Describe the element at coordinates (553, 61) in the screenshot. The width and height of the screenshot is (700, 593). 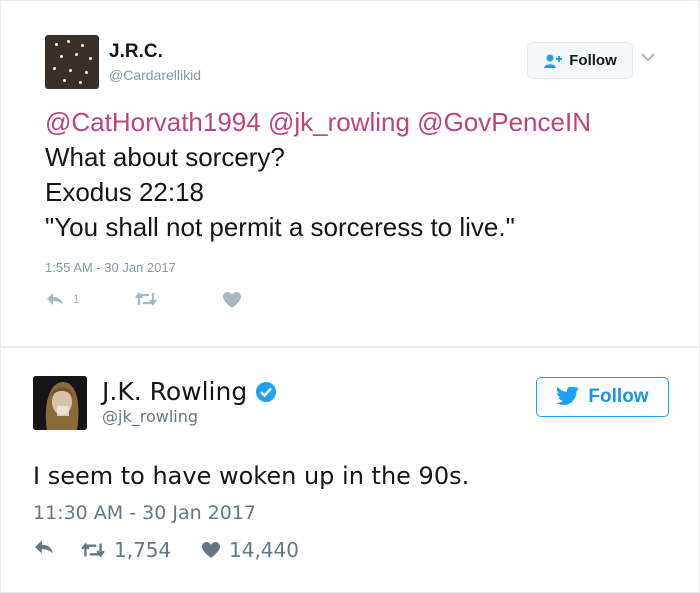
I see `add-user-icon` at that location.